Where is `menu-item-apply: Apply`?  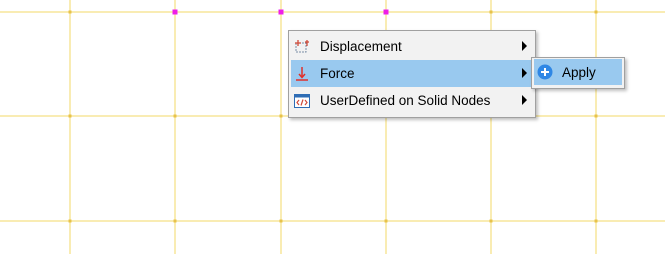 menu-item-apply: Apply is located at coordinates (578, 72).